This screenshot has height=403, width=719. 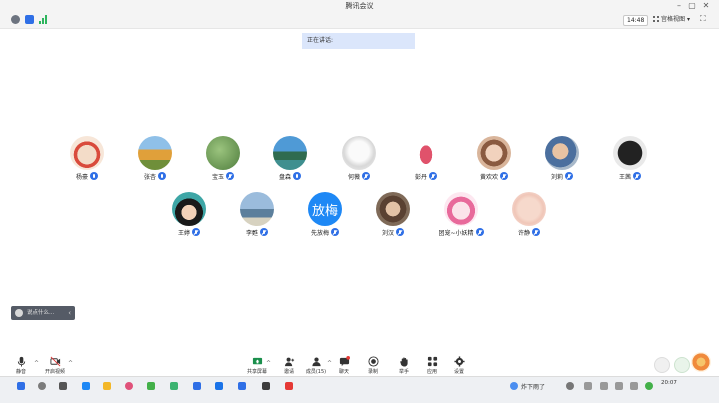 I want to click on chevron-left-icon: ‹, so click(x=69, y=313).